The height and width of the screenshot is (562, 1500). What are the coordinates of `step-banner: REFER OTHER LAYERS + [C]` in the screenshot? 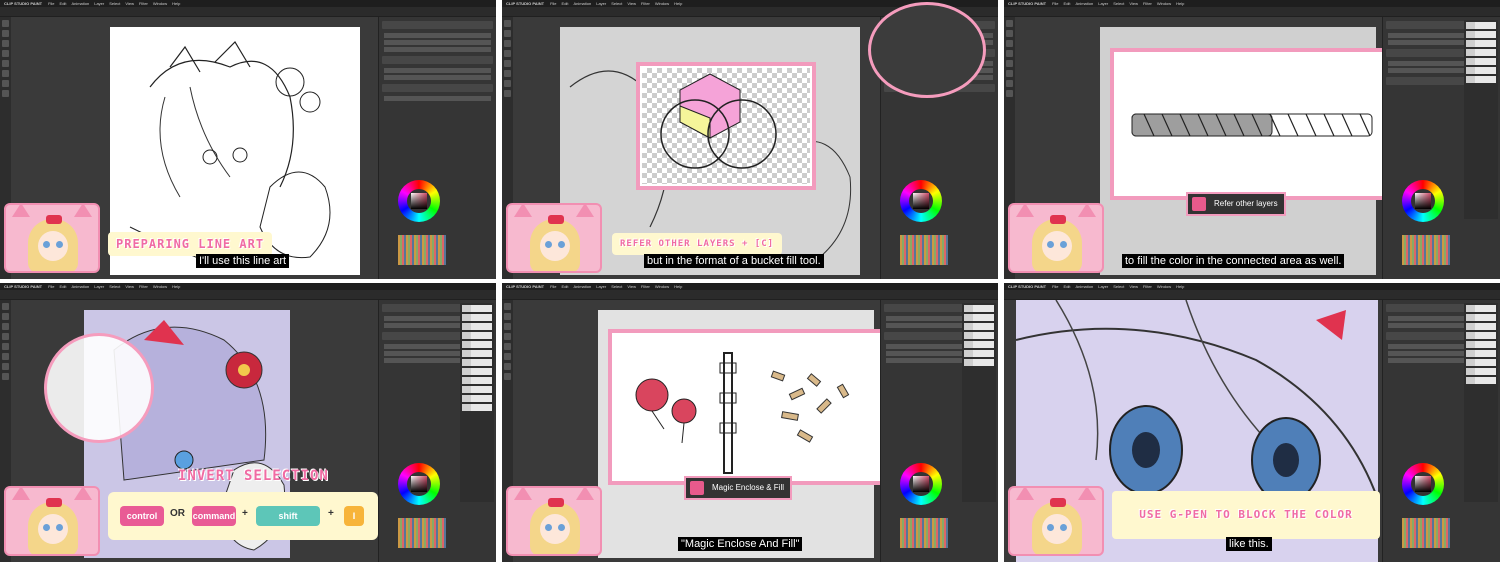 It's located at (697, 244).